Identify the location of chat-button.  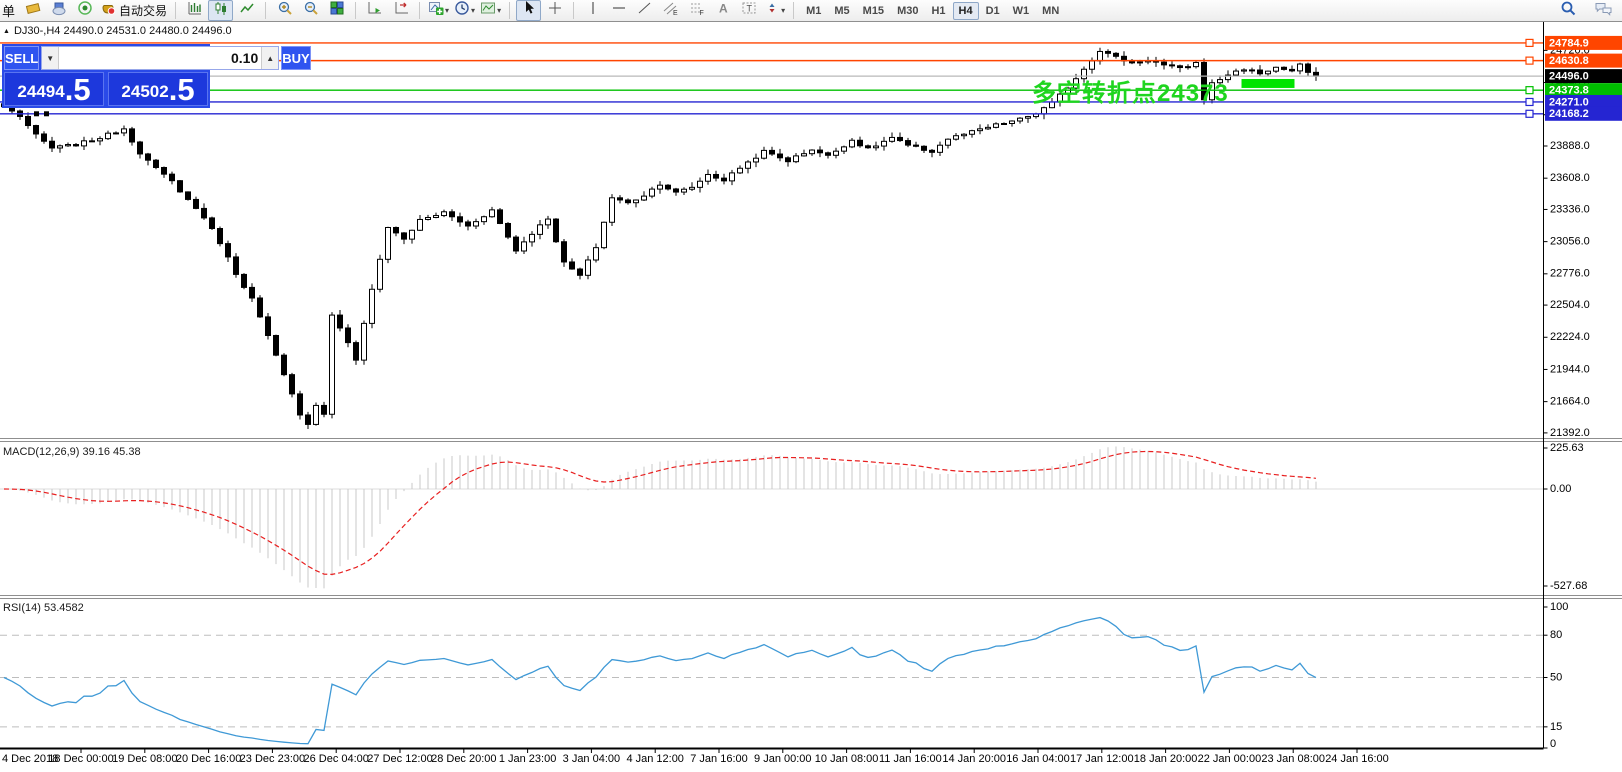
(1603, 10).